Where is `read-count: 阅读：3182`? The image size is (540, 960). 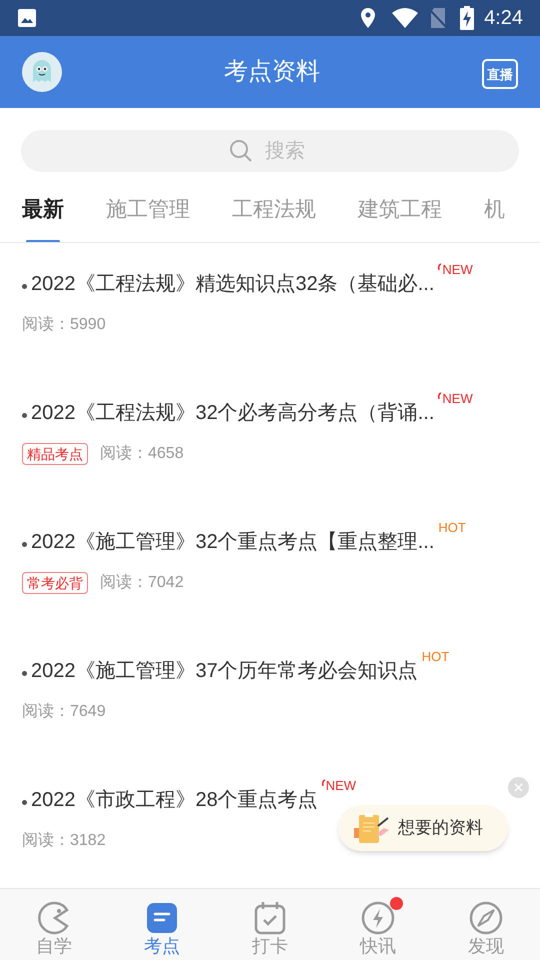
read-count: 阅读：3182 is located at coordinates (64, 840).